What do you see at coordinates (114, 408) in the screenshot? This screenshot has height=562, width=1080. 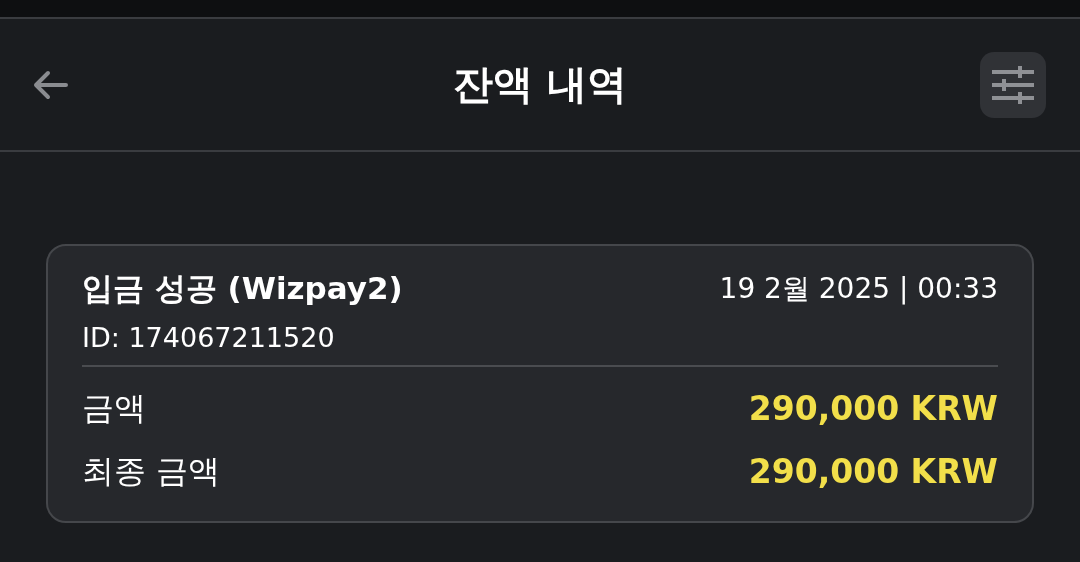 I see `amount-label: 금액` at bounding box center [114, 408].